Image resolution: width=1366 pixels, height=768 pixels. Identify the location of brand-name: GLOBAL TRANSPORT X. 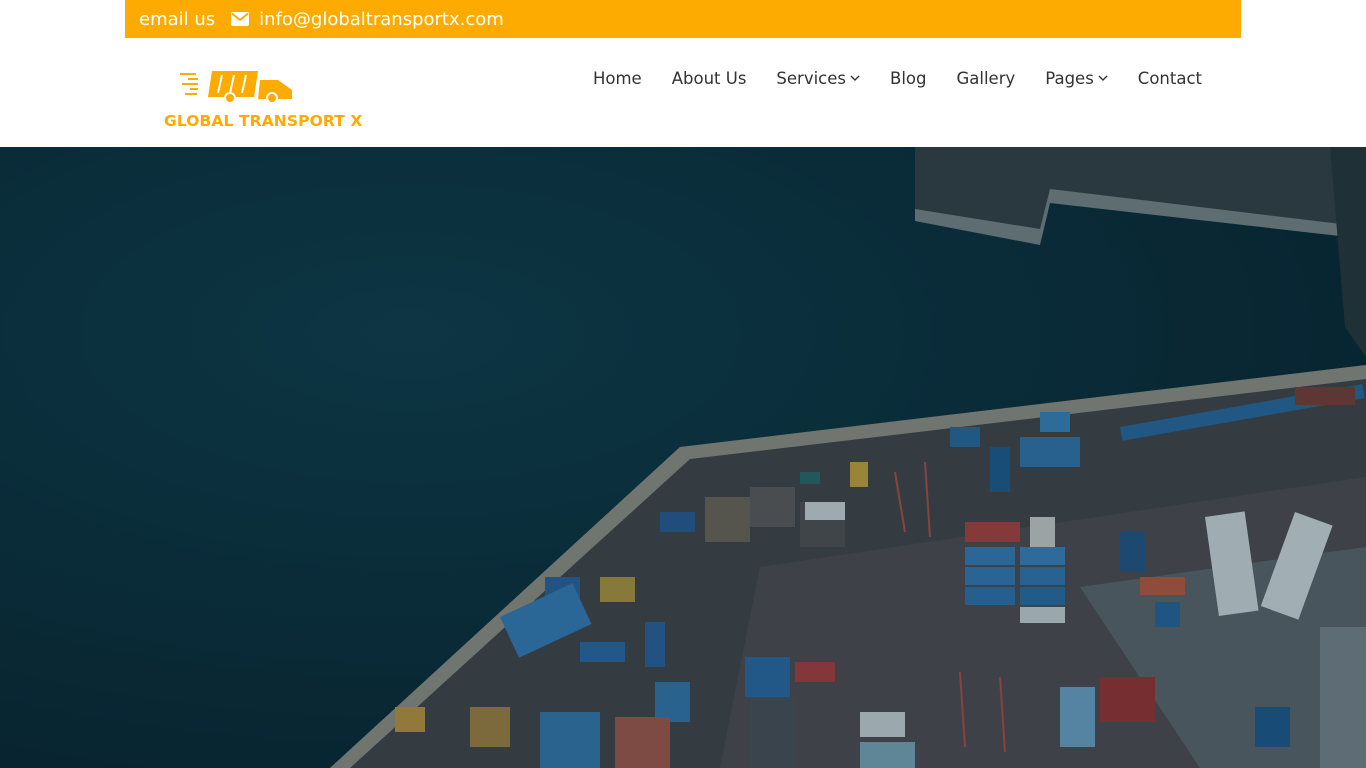
(263, 121).